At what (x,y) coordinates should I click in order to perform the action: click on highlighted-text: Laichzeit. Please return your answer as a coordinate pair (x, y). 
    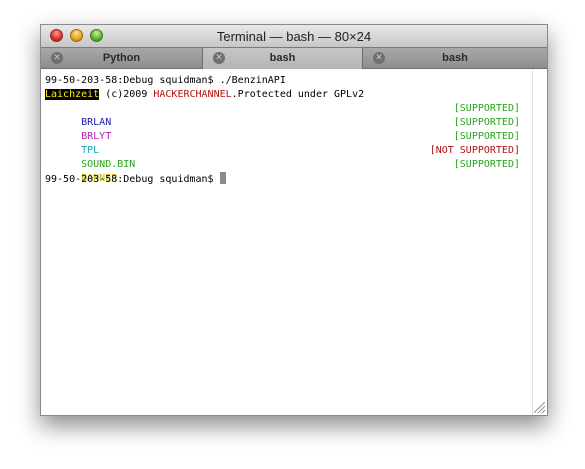
    Looking at the image, I should click on (72, 94).